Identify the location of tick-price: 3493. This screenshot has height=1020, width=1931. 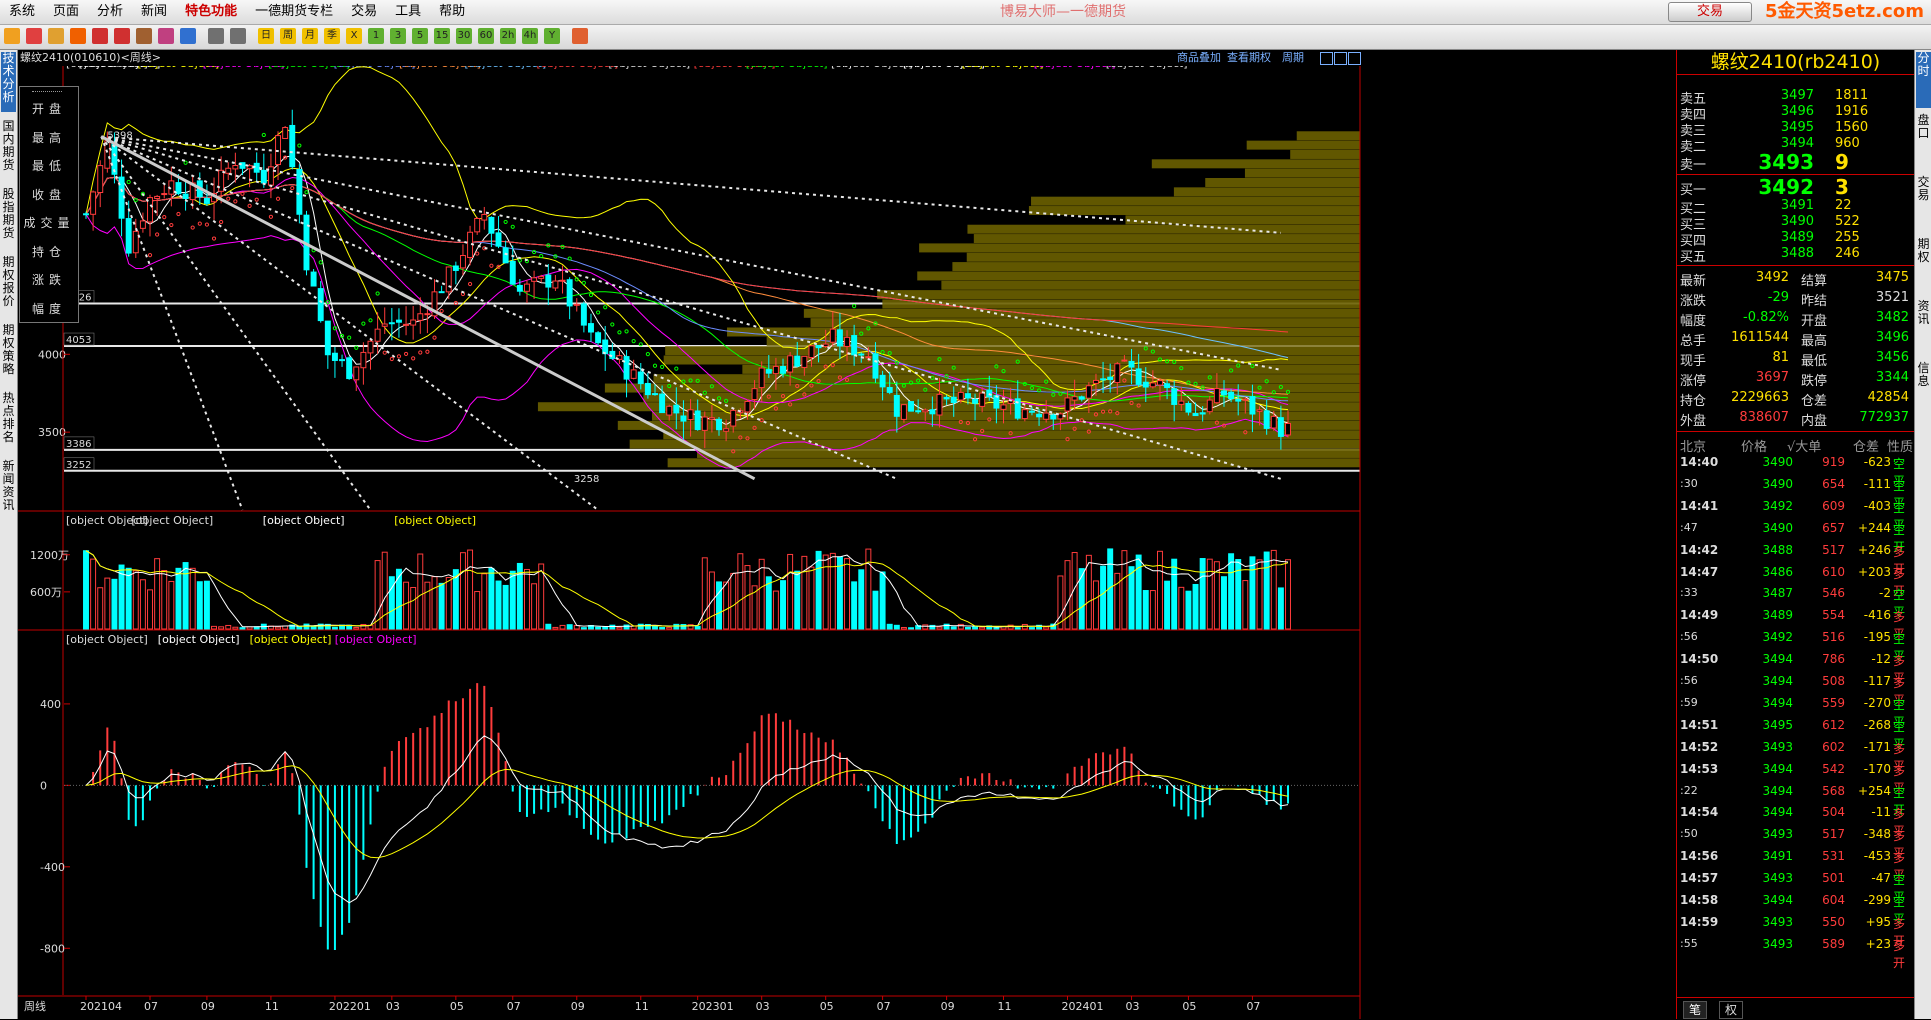
(1777, 746).